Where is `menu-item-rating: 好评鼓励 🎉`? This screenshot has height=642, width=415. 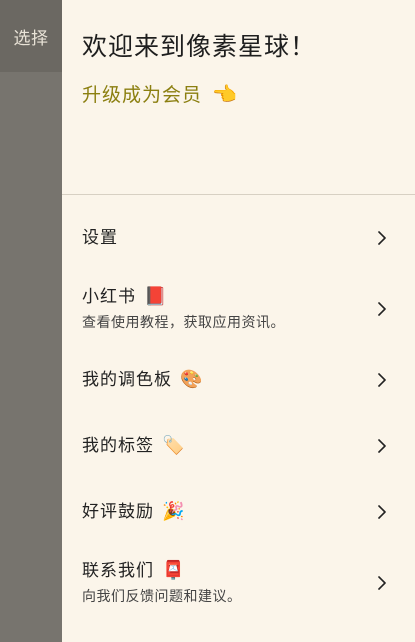
menu-item-rating: 好评鼓励 🎉 is located at coordinates (238, 512).